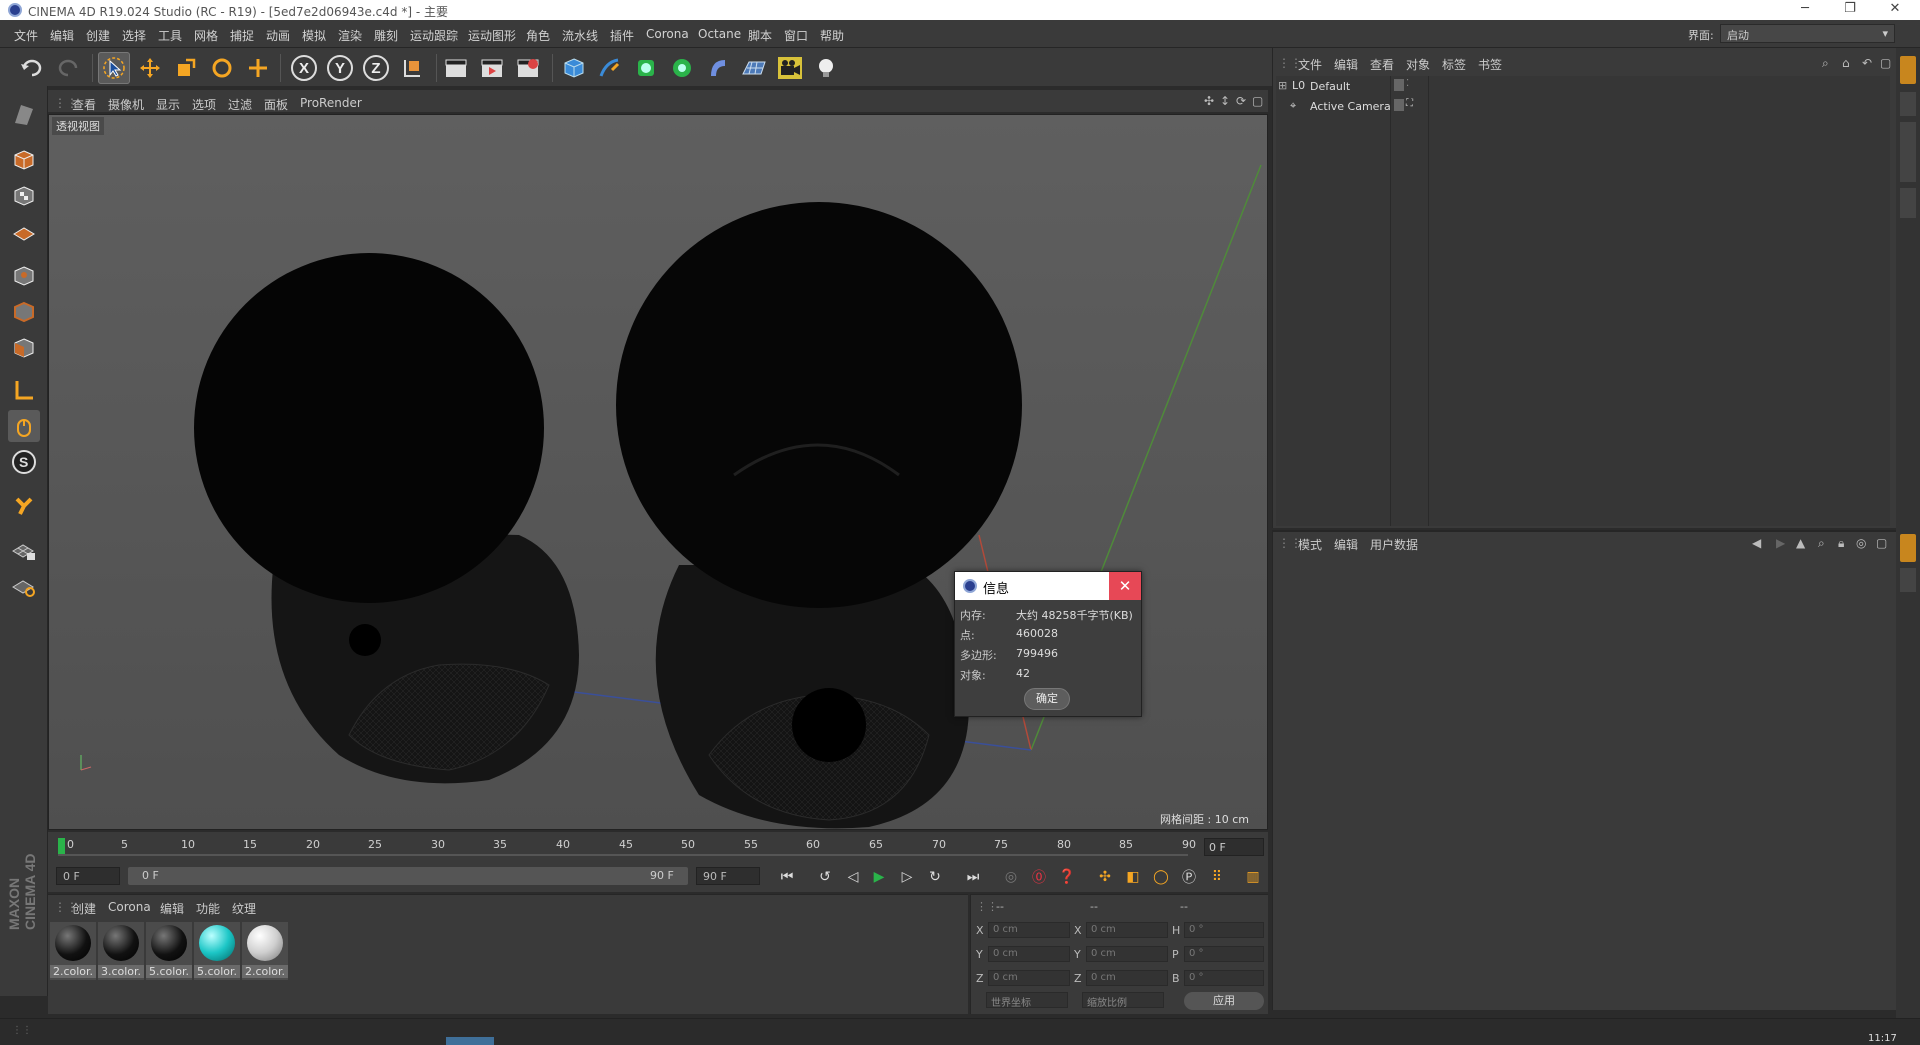 The image size is (1920, 1045). I want to click on key-position-button: ✣, so click(1105, 877).